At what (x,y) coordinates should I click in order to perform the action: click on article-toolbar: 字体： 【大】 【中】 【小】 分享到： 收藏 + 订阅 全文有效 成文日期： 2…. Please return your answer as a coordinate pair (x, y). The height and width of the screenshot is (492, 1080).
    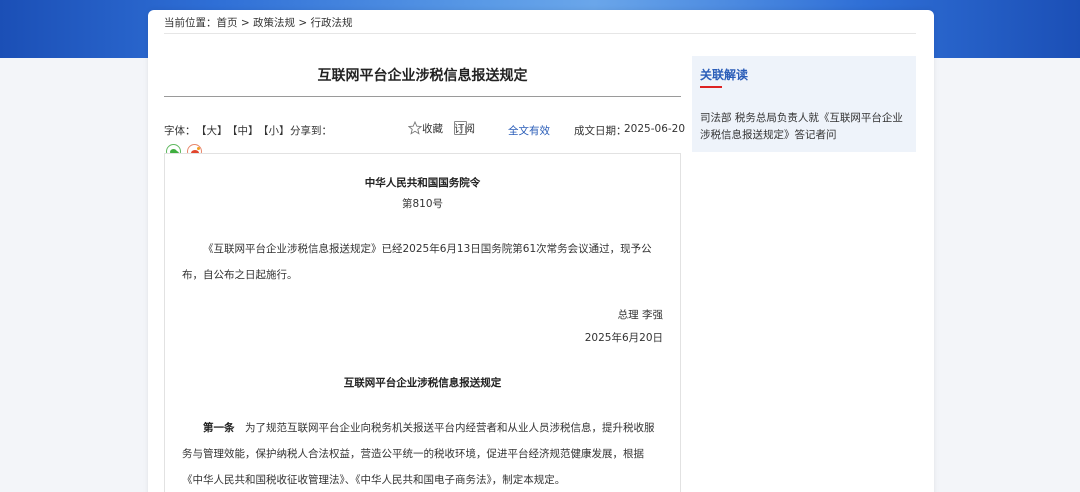
    Looking at the image, I should click on (424, 130).